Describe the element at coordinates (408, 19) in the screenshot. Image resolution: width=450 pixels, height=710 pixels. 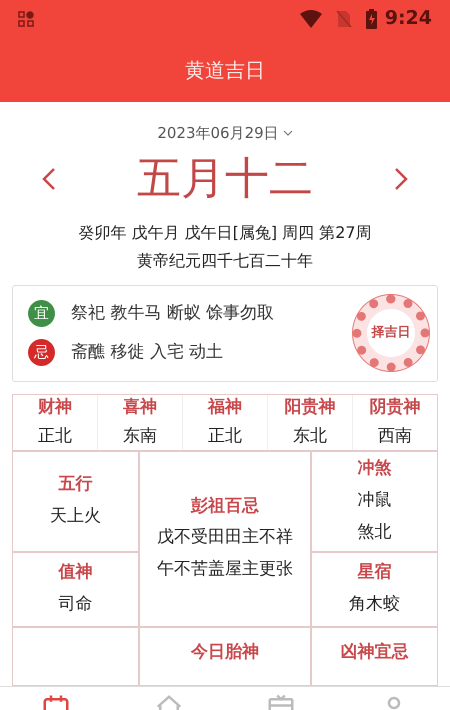
I see `clock-time: 9:24` at that location.